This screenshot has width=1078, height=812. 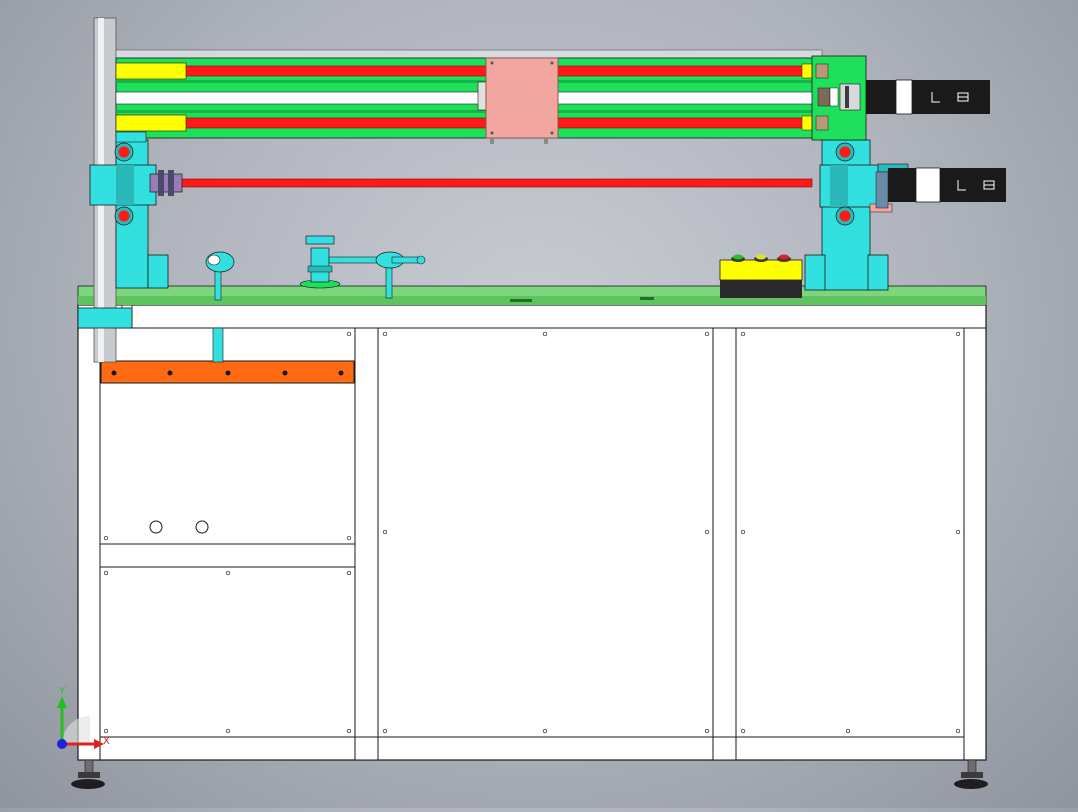 What do you see at coordinates (839, 98) in the screenshot?
I see `module-end-block` at bounding box center [839, 98].